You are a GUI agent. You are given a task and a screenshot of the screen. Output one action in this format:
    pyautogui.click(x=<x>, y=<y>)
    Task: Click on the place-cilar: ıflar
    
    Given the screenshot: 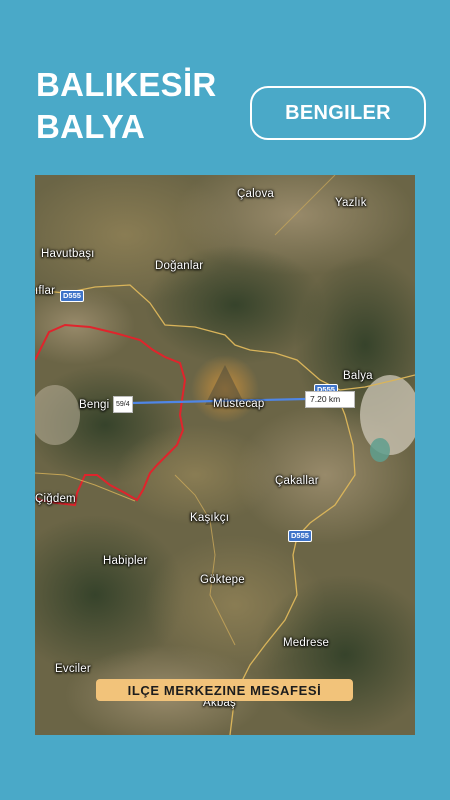 What is the action you would take?
    pyautogui.click(x=45, y=291)
    